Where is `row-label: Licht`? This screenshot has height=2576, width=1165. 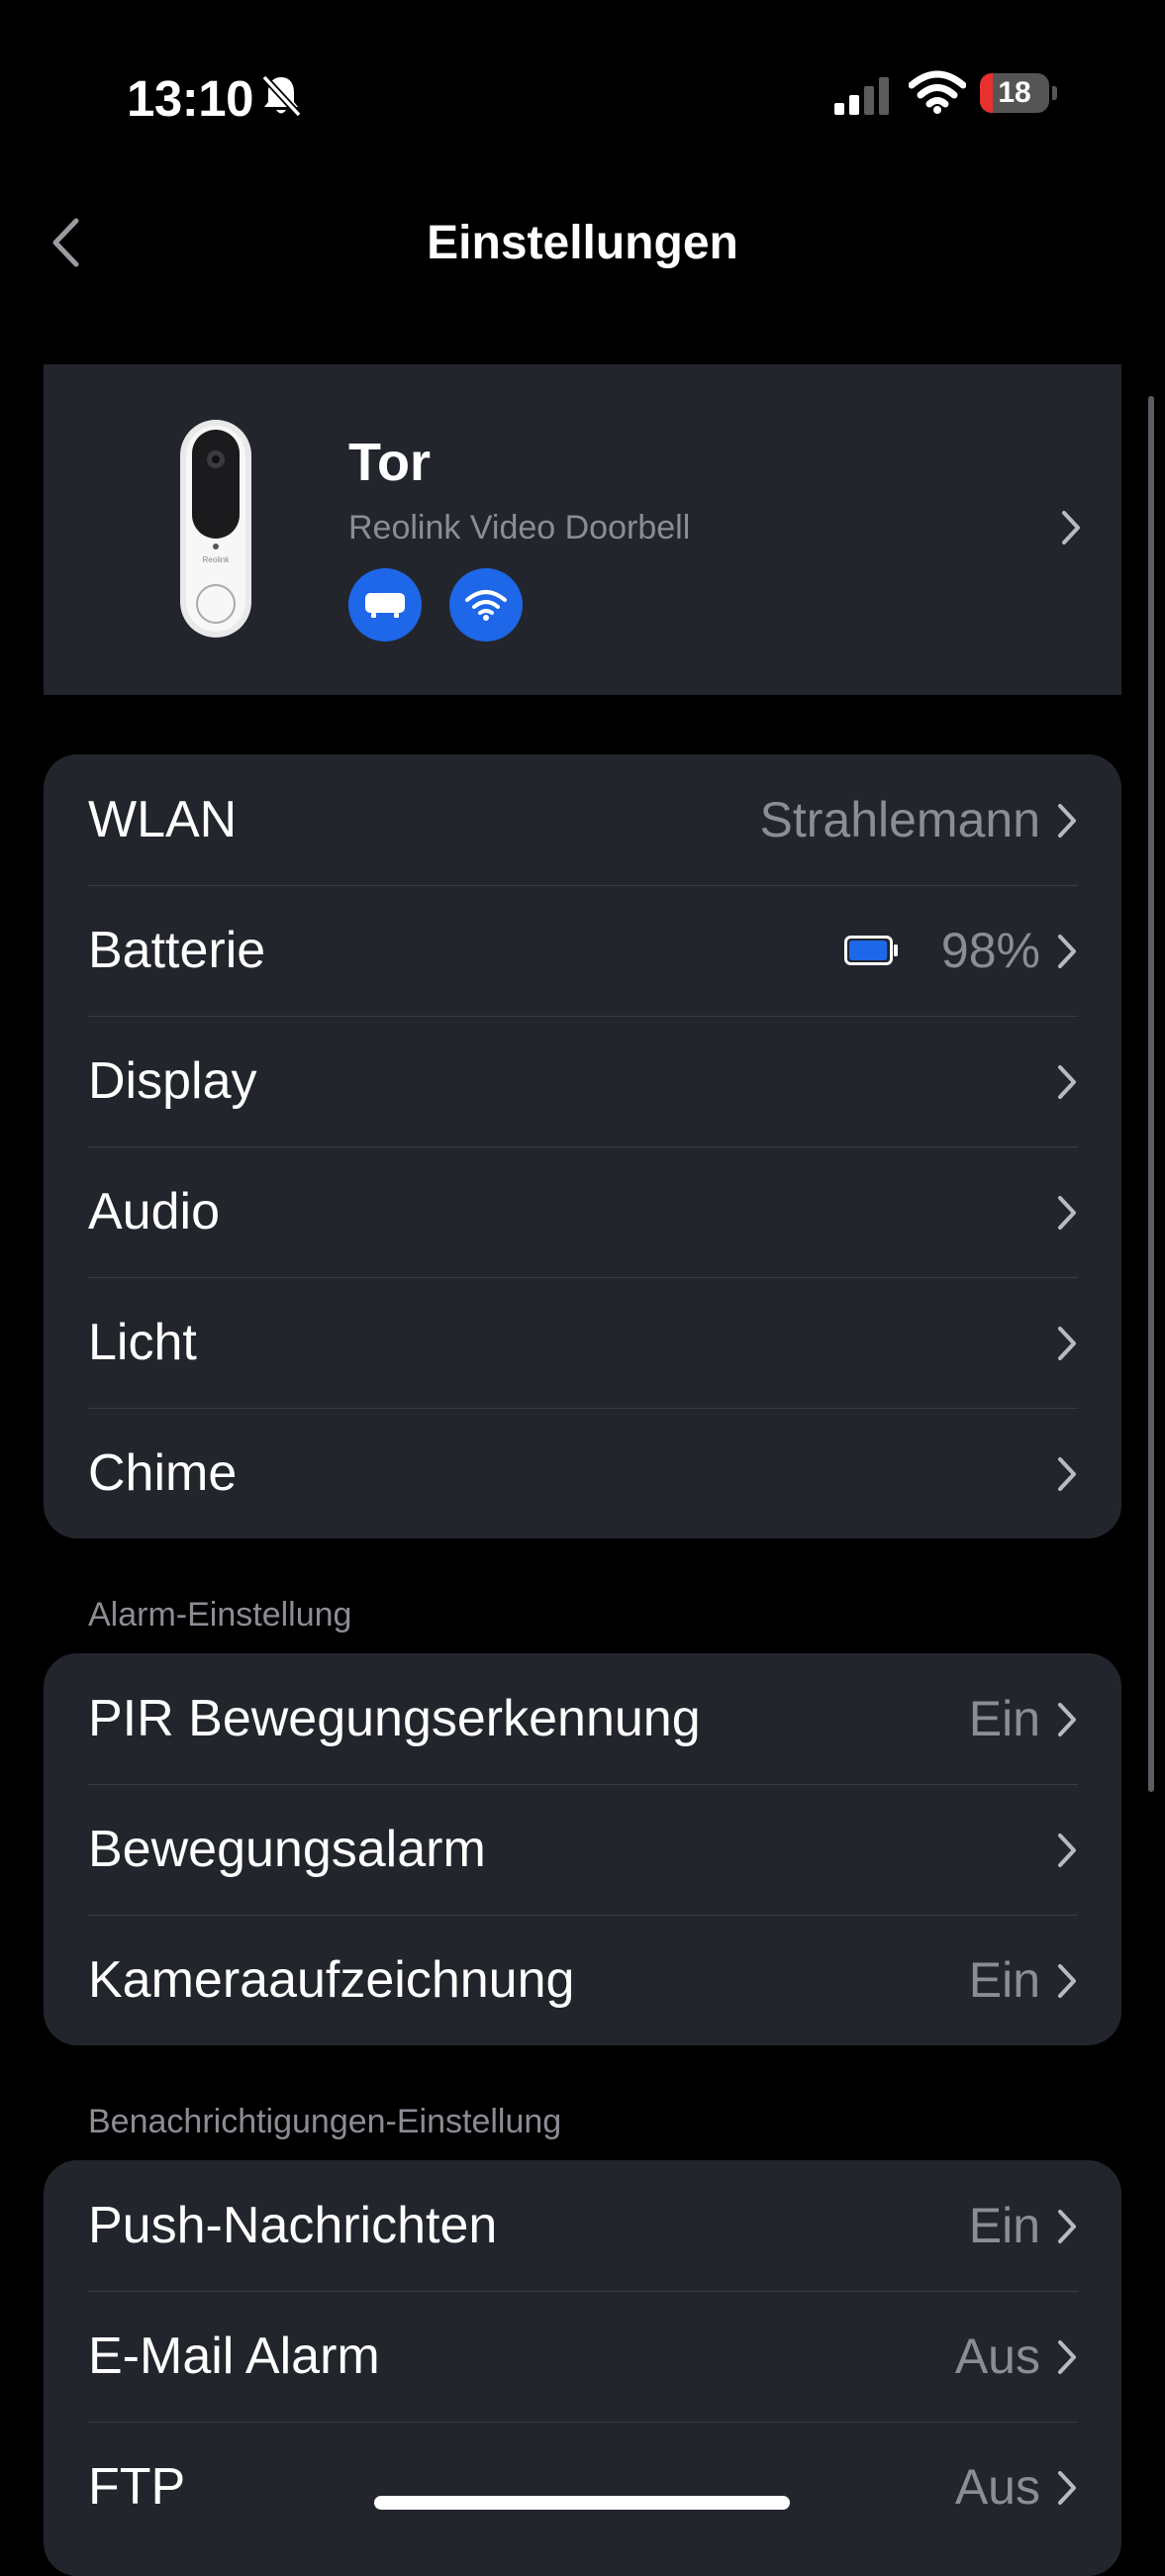 row-label: Licht is located at coordinates (142, 1343).